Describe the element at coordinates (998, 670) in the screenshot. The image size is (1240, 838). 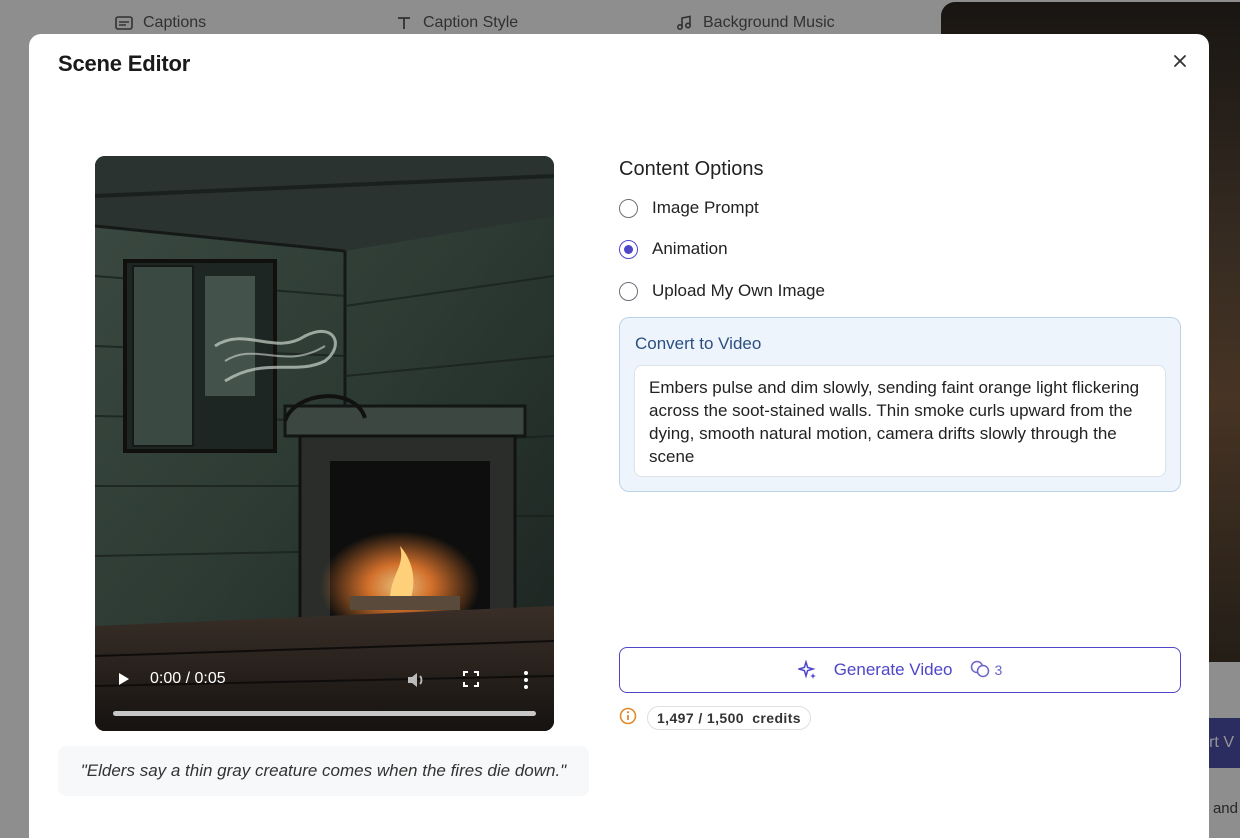
I see `generate-cost-value: 3` at that location.